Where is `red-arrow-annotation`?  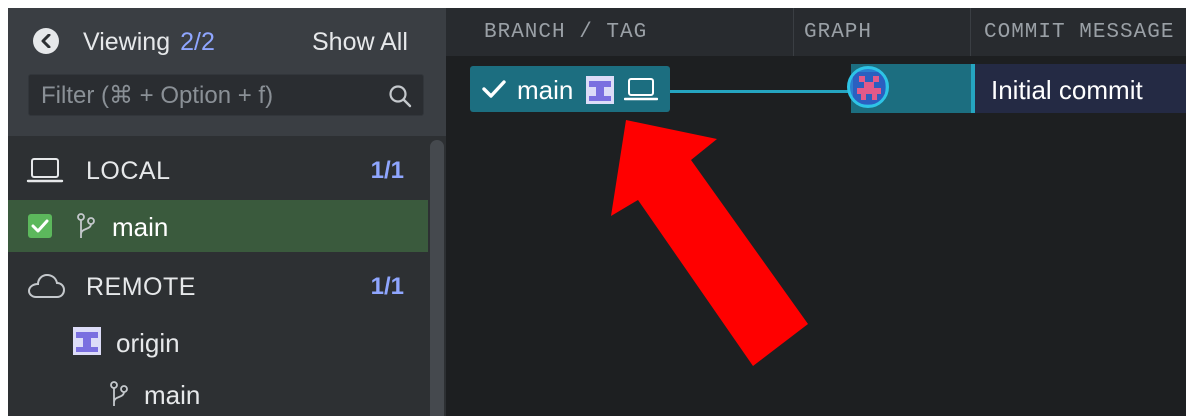 red-arrow-annotation is located at coordinates (709, 243).